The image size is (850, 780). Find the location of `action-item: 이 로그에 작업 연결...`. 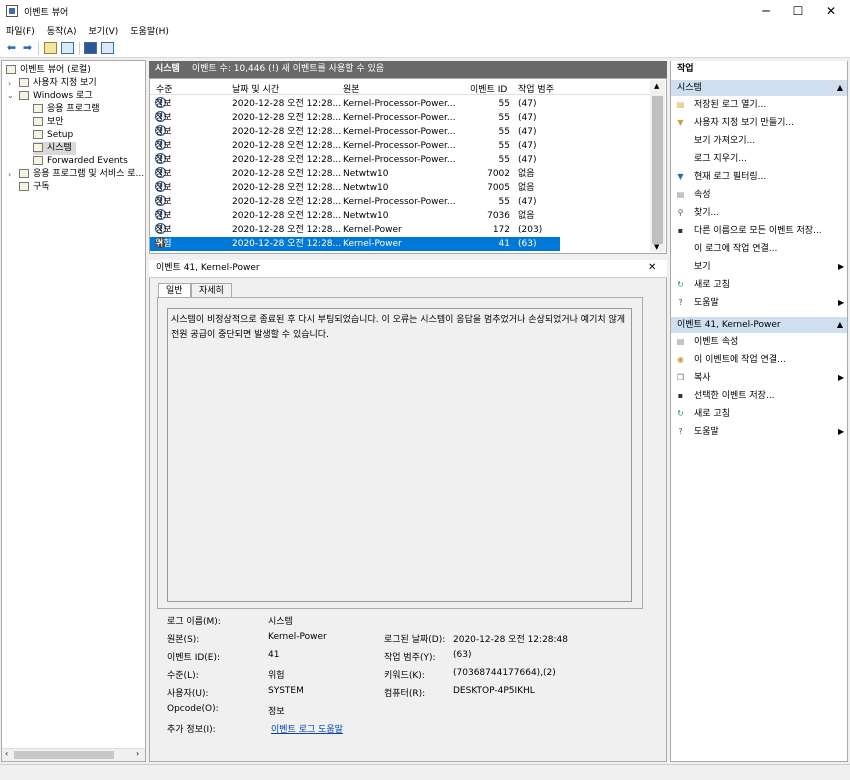

action-item: 이 로그에 작업 연결... is located at coordinates (726, 249).